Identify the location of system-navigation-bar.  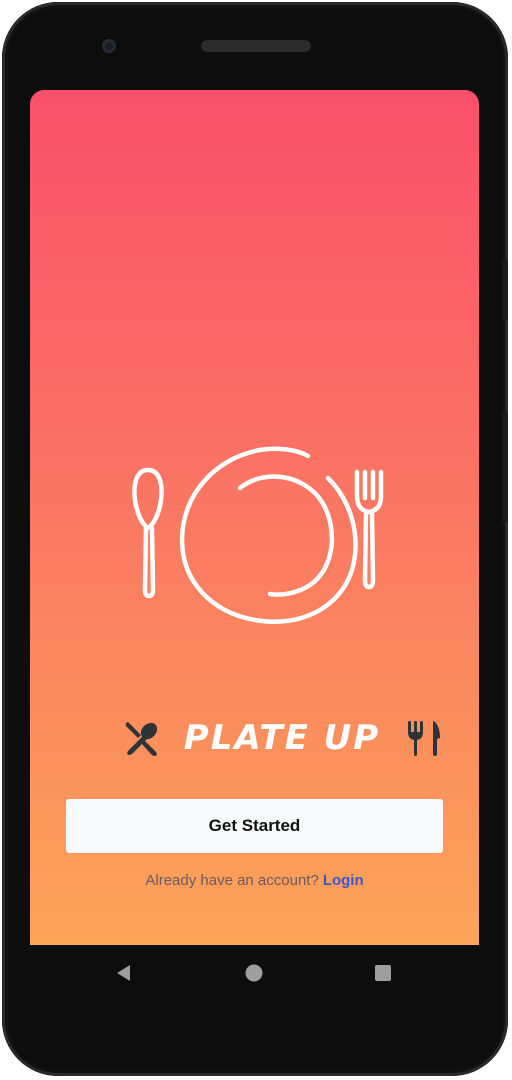
(254, 973).